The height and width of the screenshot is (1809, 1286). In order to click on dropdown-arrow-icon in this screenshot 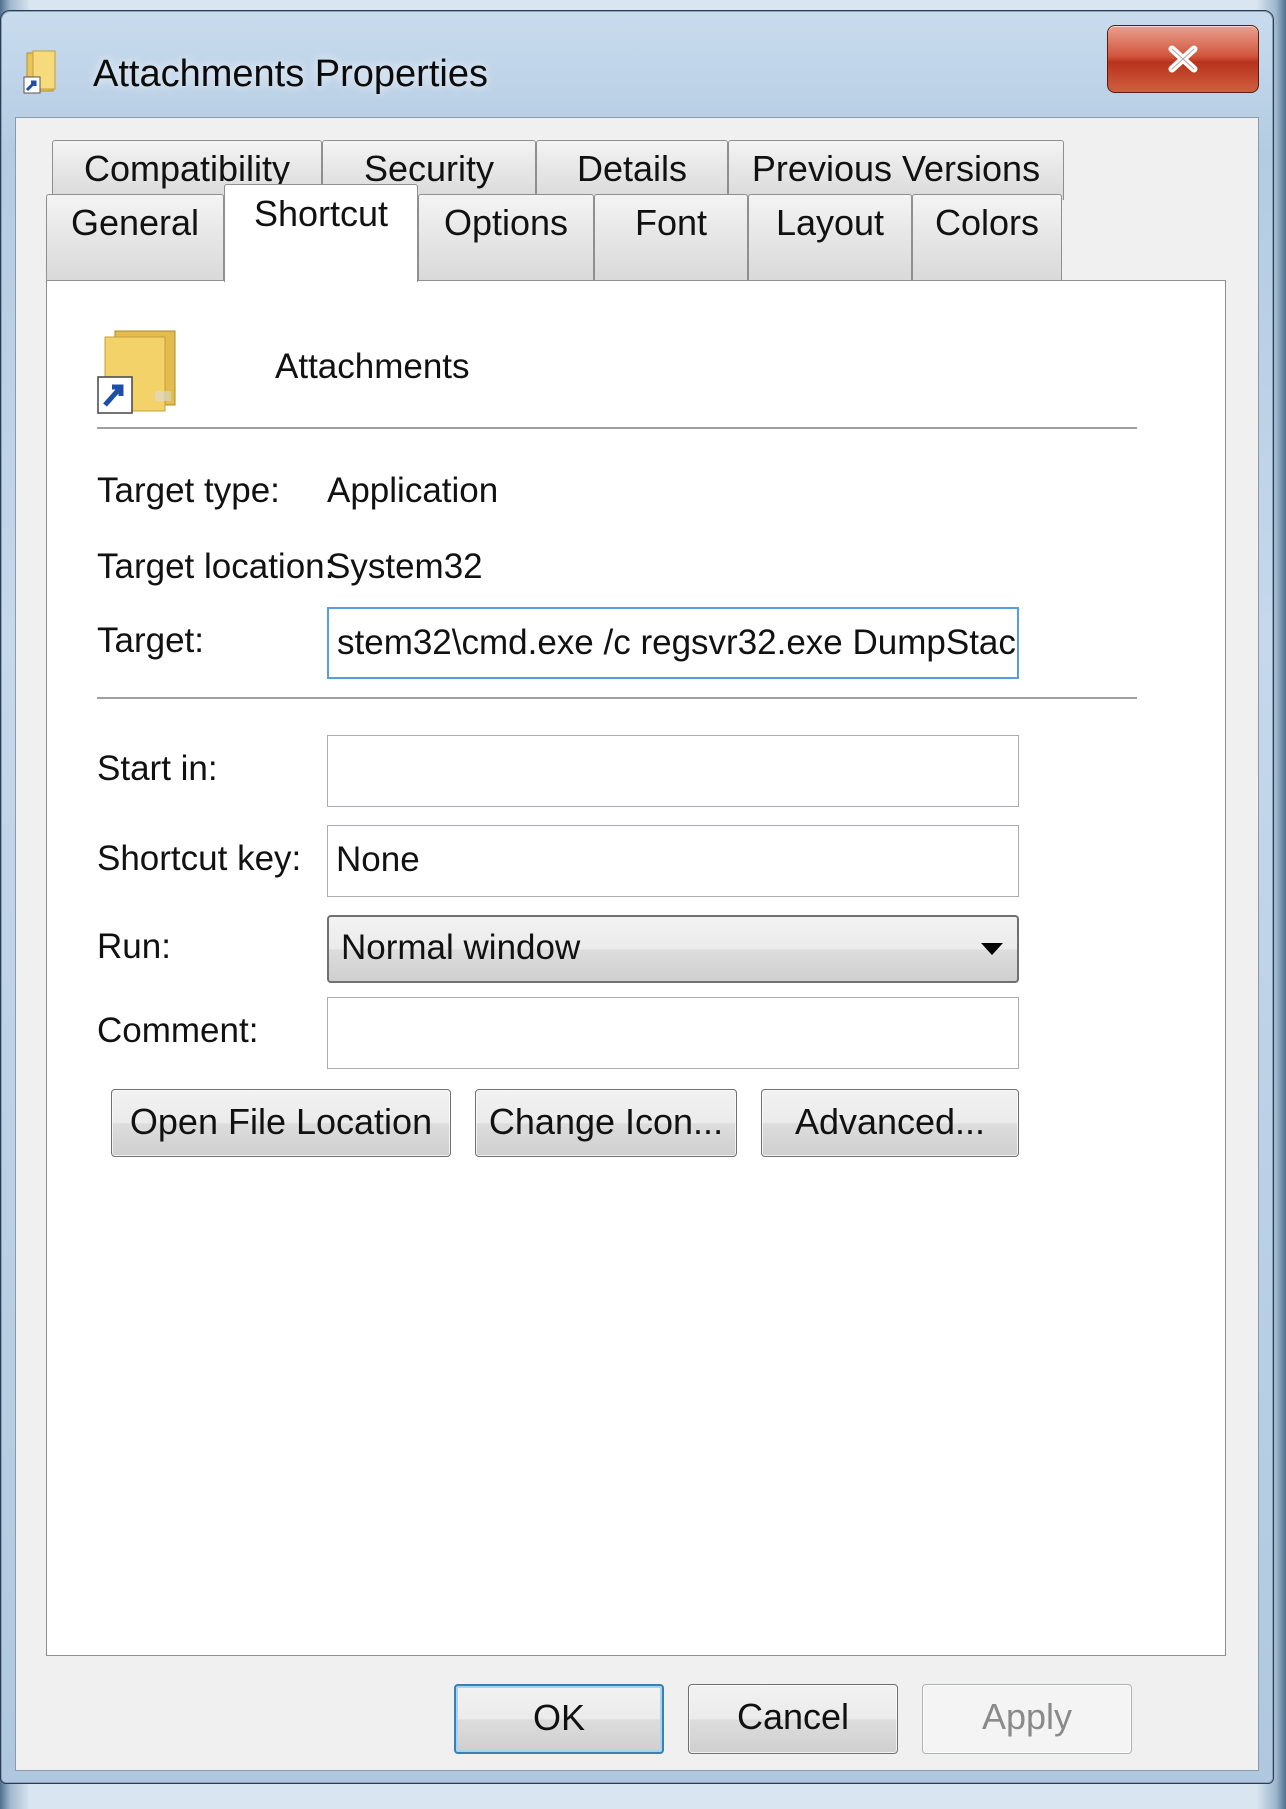, I will do `click(992, 949)`.